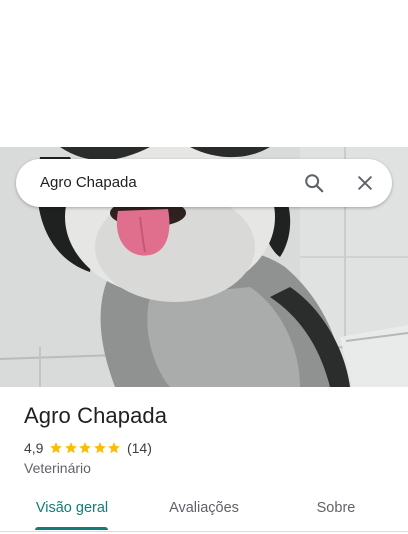  Describe the element at coordinates (34, 448) in the screenshot. I see `rating-value: 4,9` at that location.